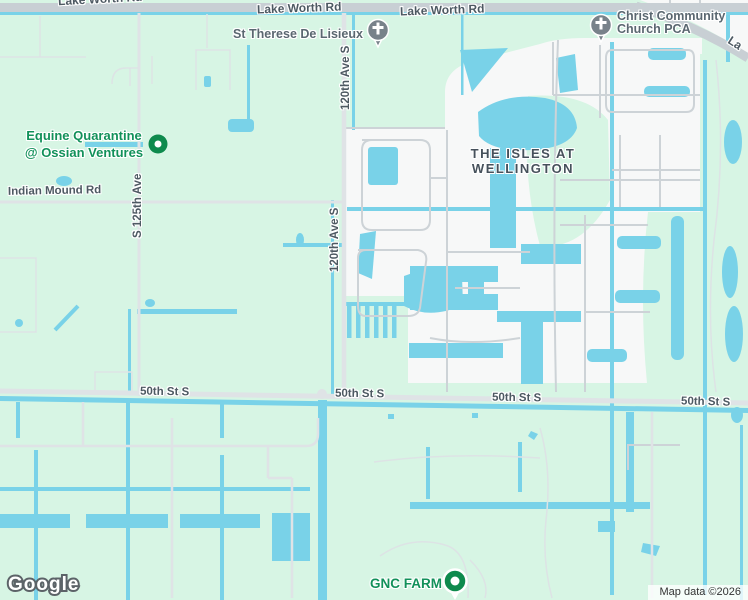 The image size is (748, 600). I want to click on poi-label-christ-community: Christ Community Church PCA, so click(671, 23).